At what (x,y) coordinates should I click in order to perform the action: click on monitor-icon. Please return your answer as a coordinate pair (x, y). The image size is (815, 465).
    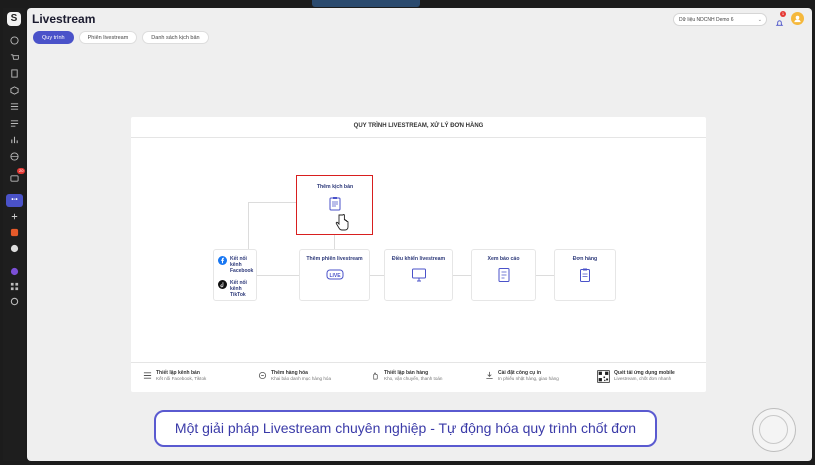
    Looking at the image, I should click on (419, 275).